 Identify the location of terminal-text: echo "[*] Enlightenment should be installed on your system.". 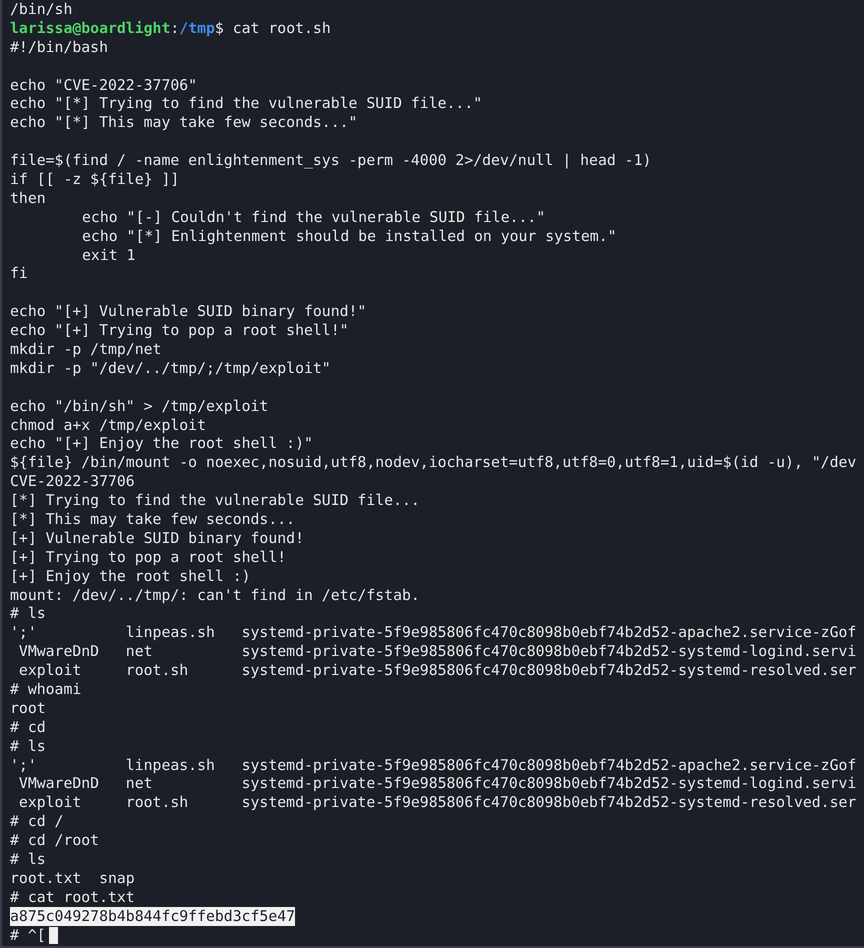
(349, 236).